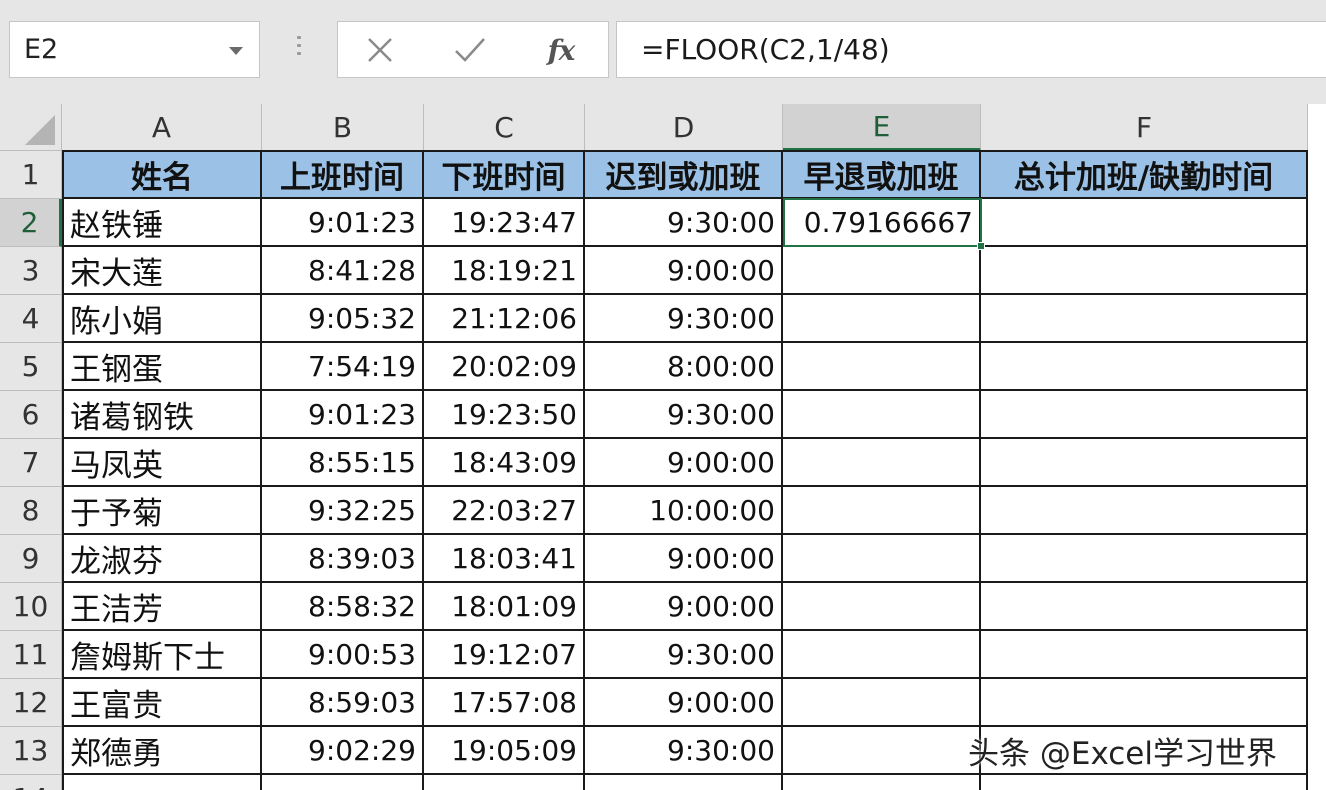 The width and height of the screenshot is (1326, 790). What do you see at coordinates (162, 703) in the screenshot?
I see `cell-a12: 王富贵` at bounding box center [162, 703].